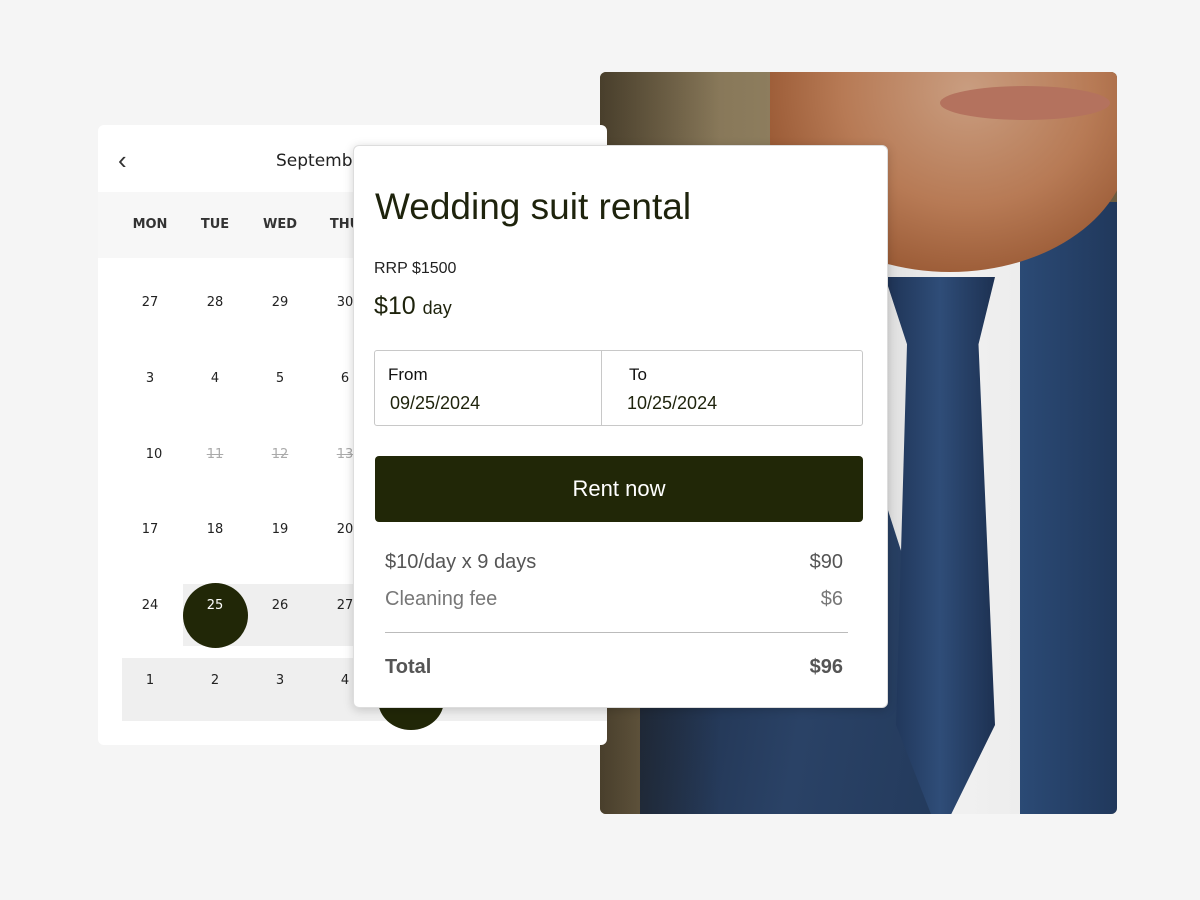  I want to click on chevron-left-icon: ‹, so click(122, 160).